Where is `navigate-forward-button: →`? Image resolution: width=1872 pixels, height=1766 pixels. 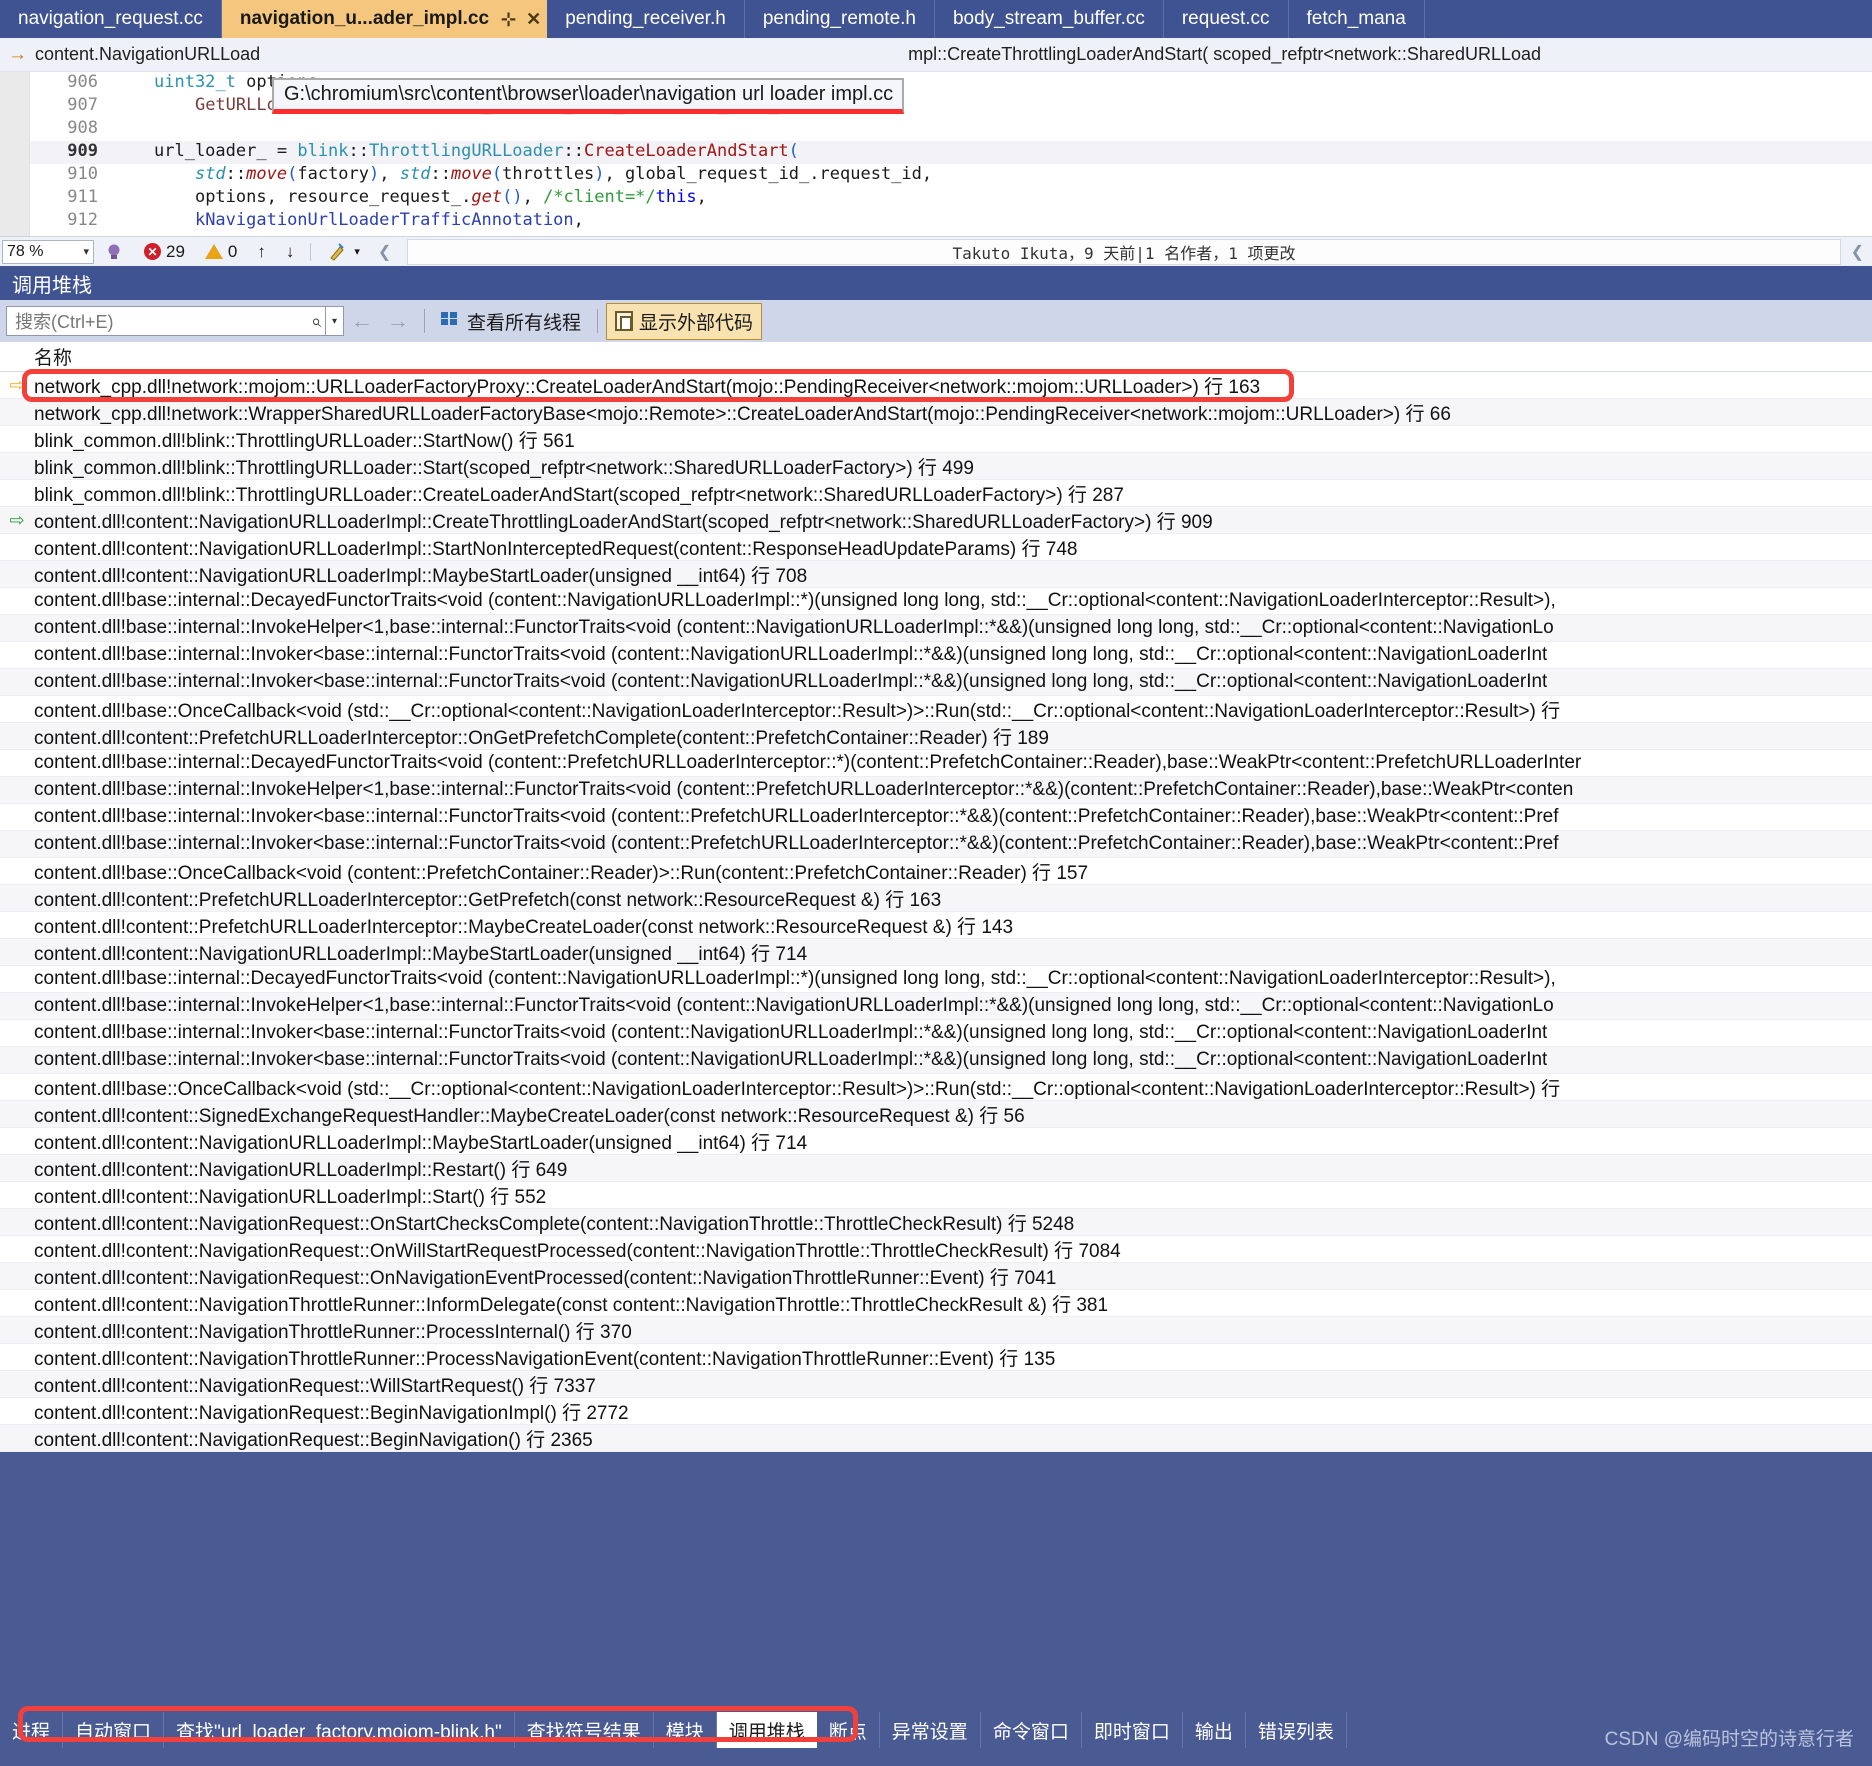 navigate-forward-button: → is located at coordinates (398, 321).